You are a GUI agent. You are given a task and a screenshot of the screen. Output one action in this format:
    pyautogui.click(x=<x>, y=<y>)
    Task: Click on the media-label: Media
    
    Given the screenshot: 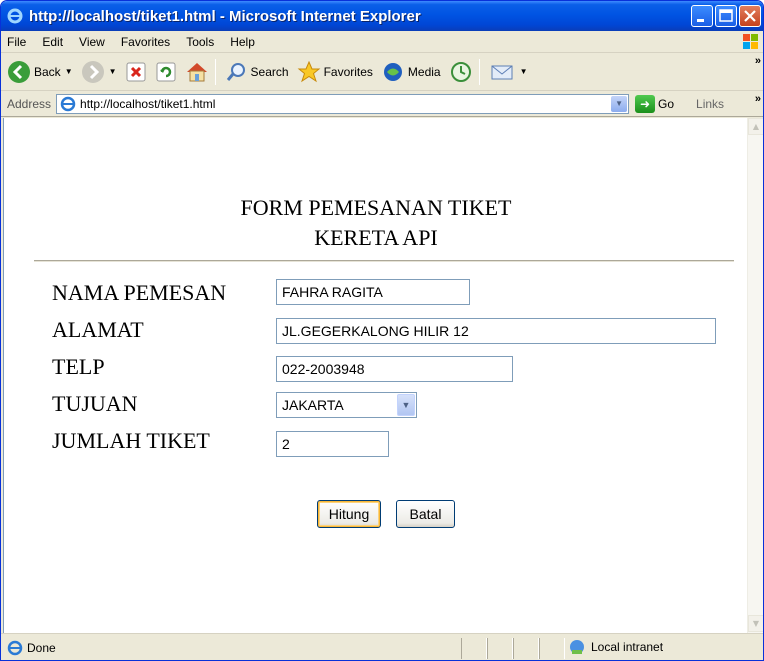 What is the action you would take?
    pyautogui.click(x=424, y=71)
    